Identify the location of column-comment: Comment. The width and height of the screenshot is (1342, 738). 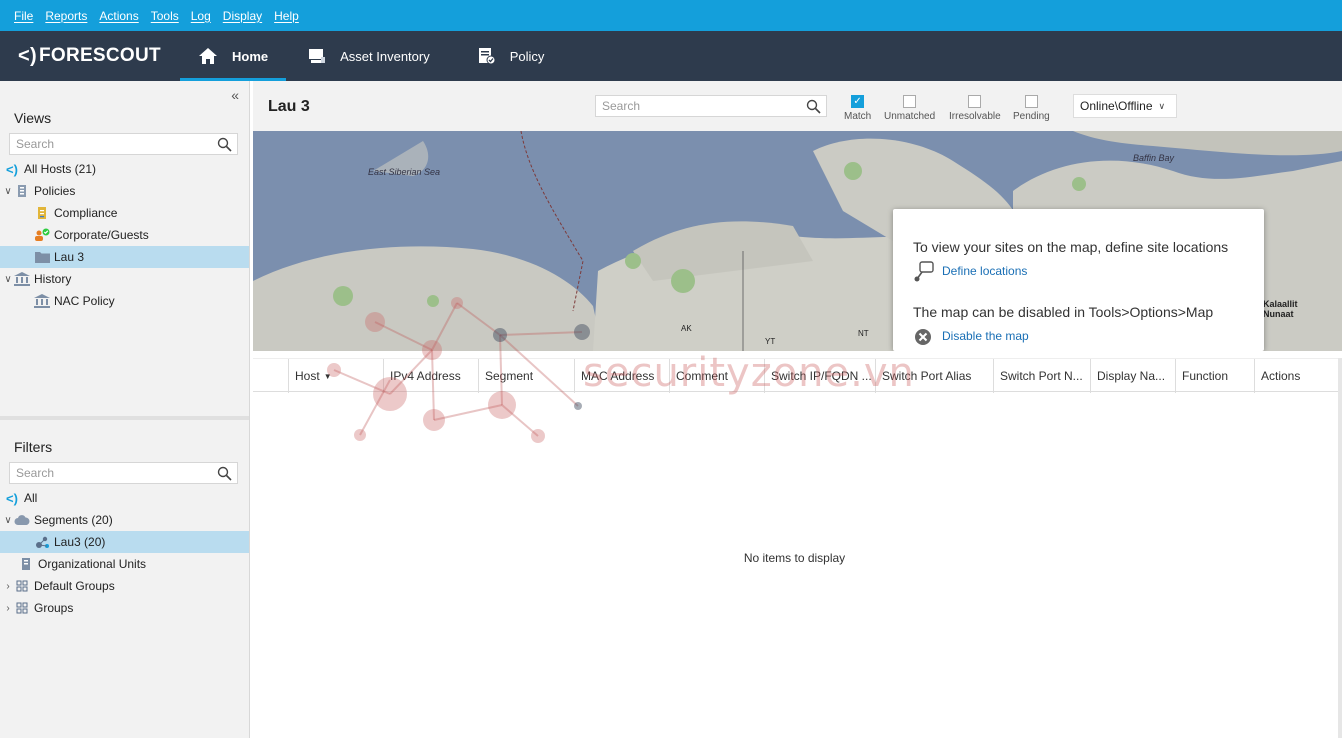
(716, 376).